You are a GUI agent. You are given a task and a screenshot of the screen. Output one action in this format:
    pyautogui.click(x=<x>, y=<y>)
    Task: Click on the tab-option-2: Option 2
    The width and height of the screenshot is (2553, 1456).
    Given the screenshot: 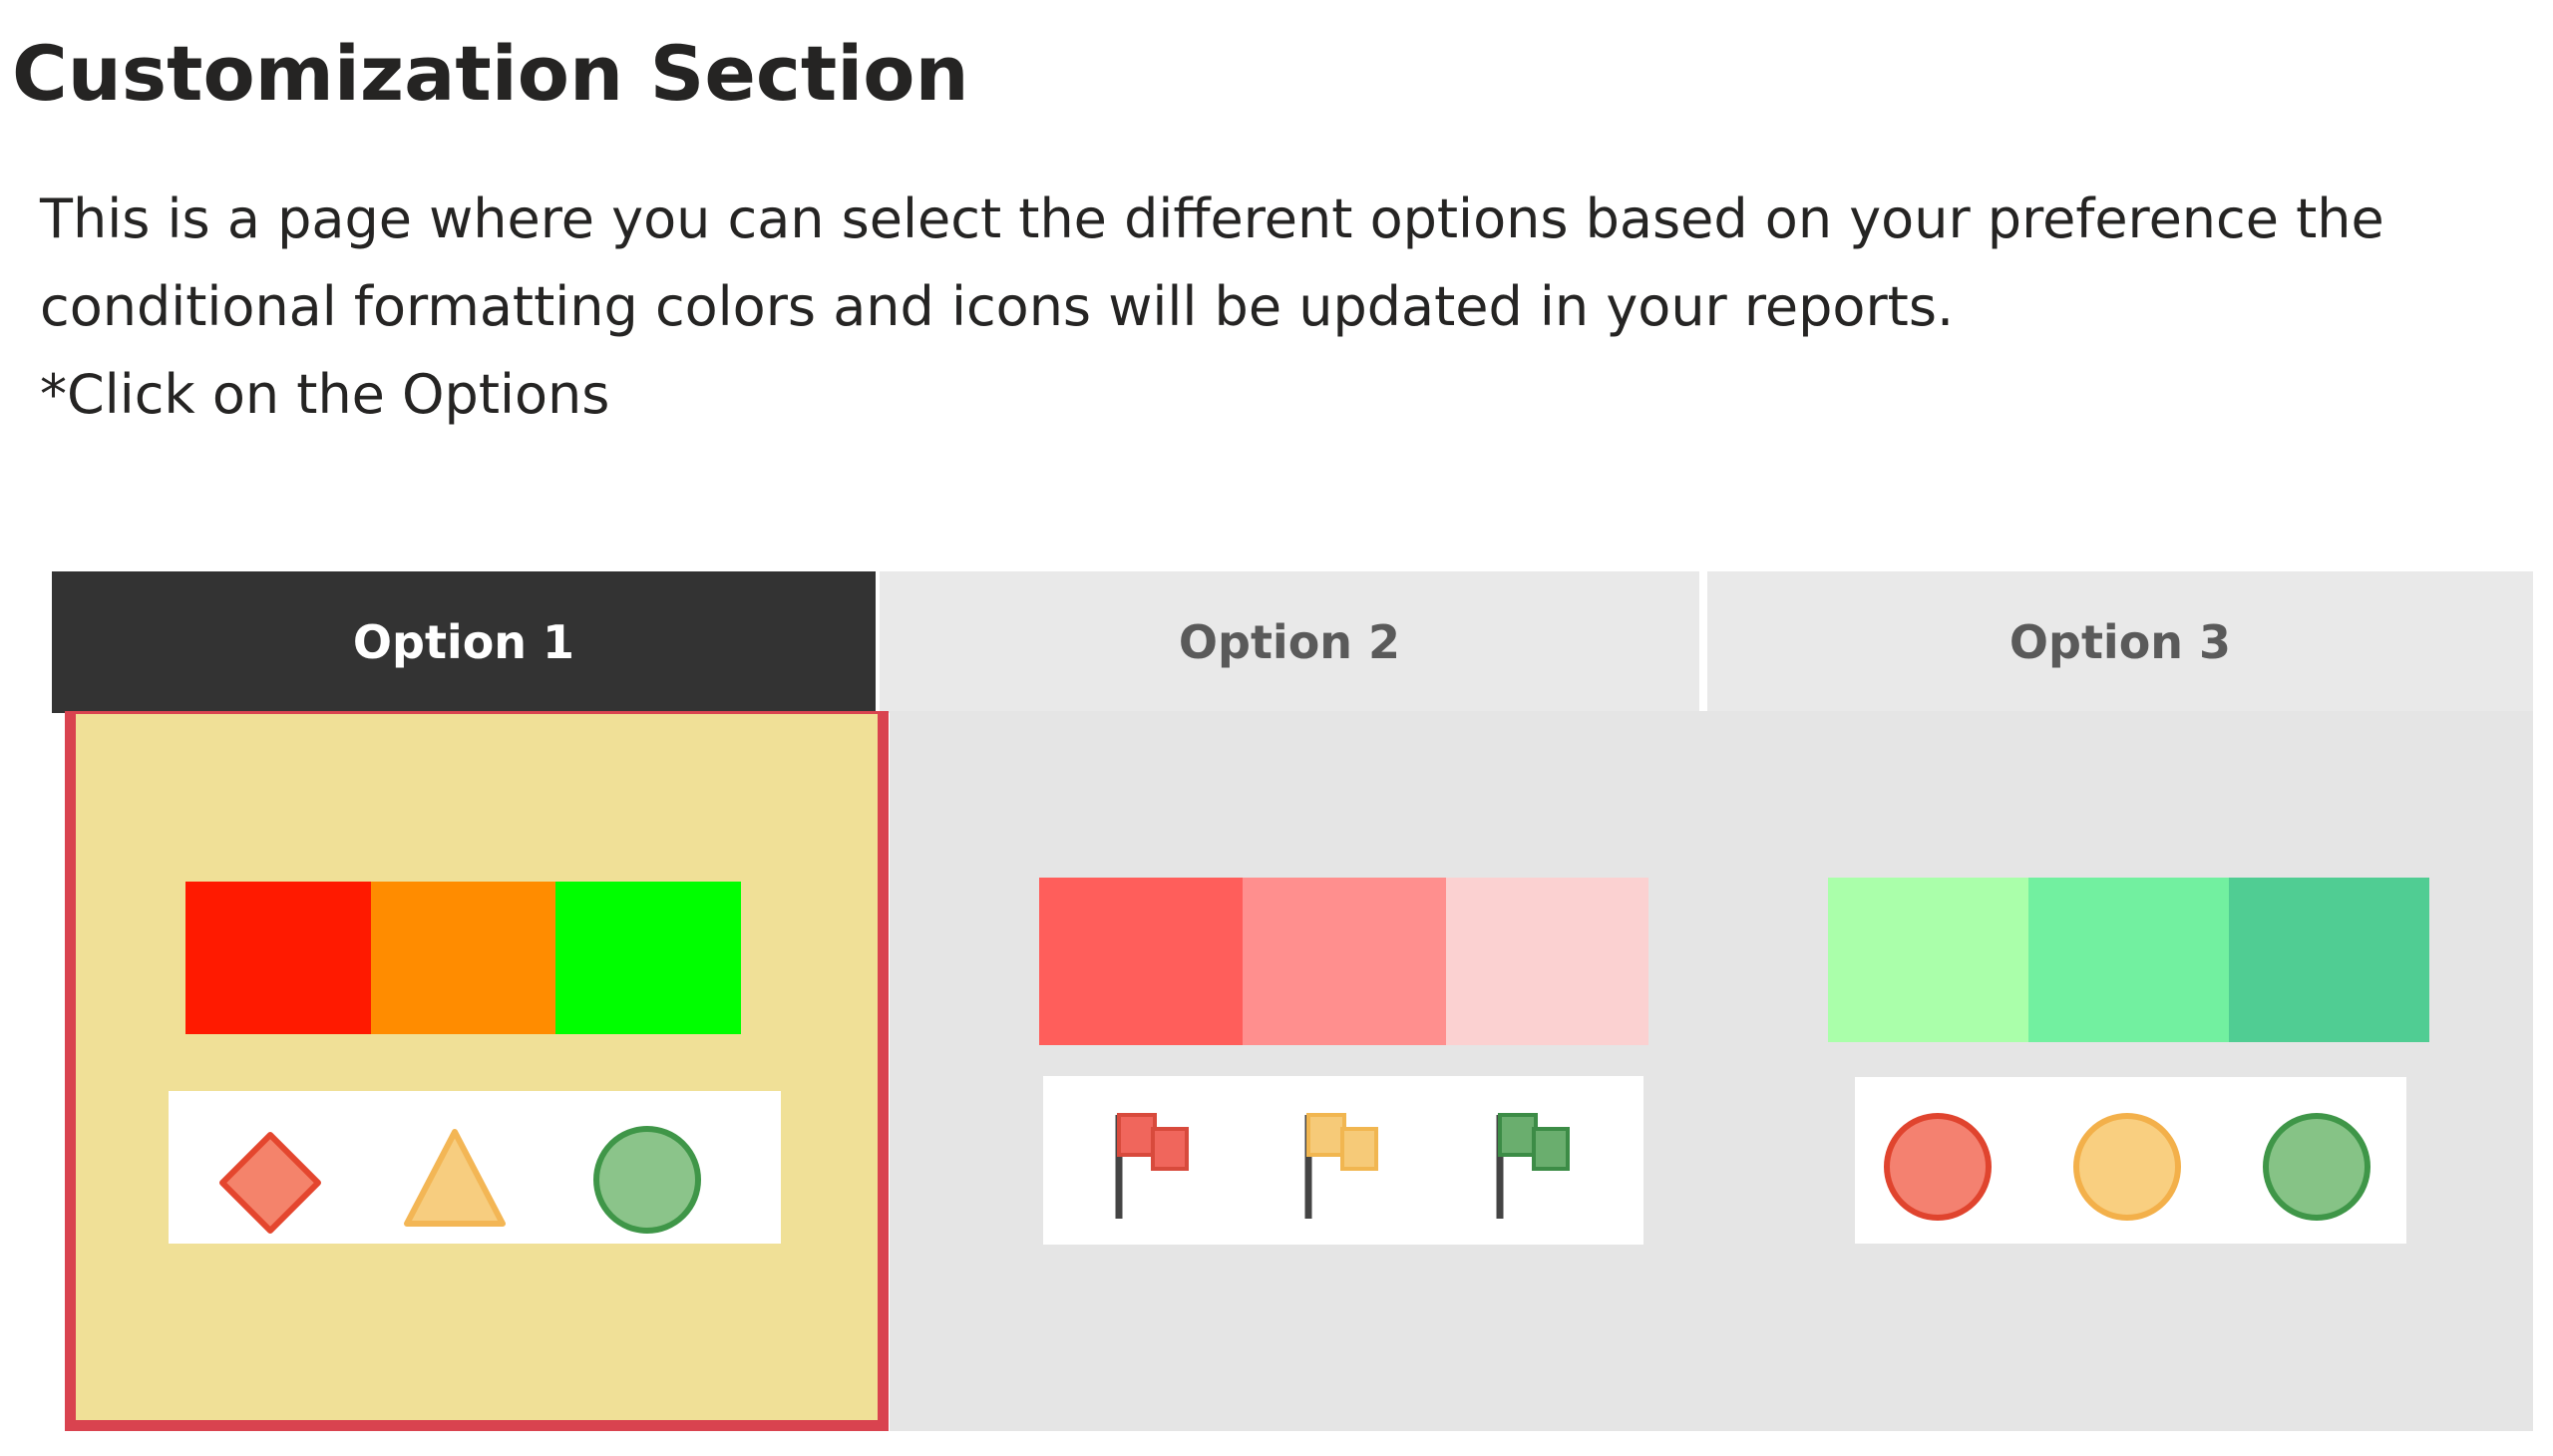 What is the action you would take?
    pyautogui.click(x=1290, y=642)
    